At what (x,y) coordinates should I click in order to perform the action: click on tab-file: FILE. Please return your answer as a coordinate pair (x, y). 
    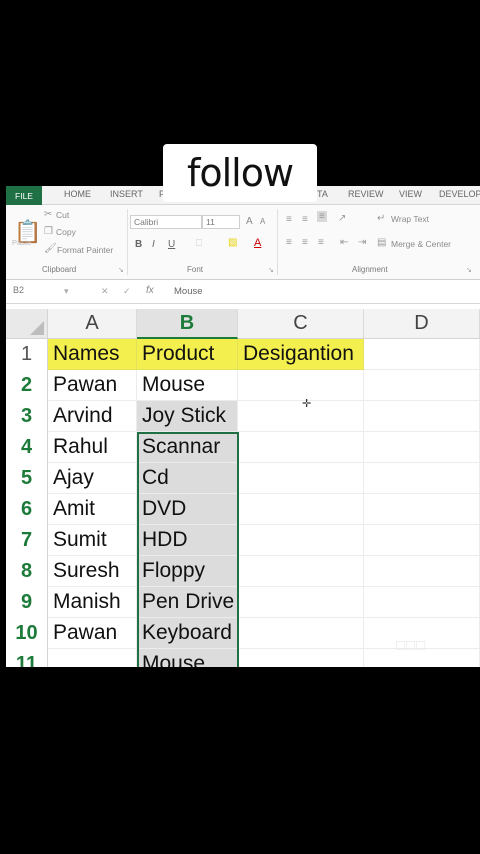
    Looking at the image, I should click on (24, 195).